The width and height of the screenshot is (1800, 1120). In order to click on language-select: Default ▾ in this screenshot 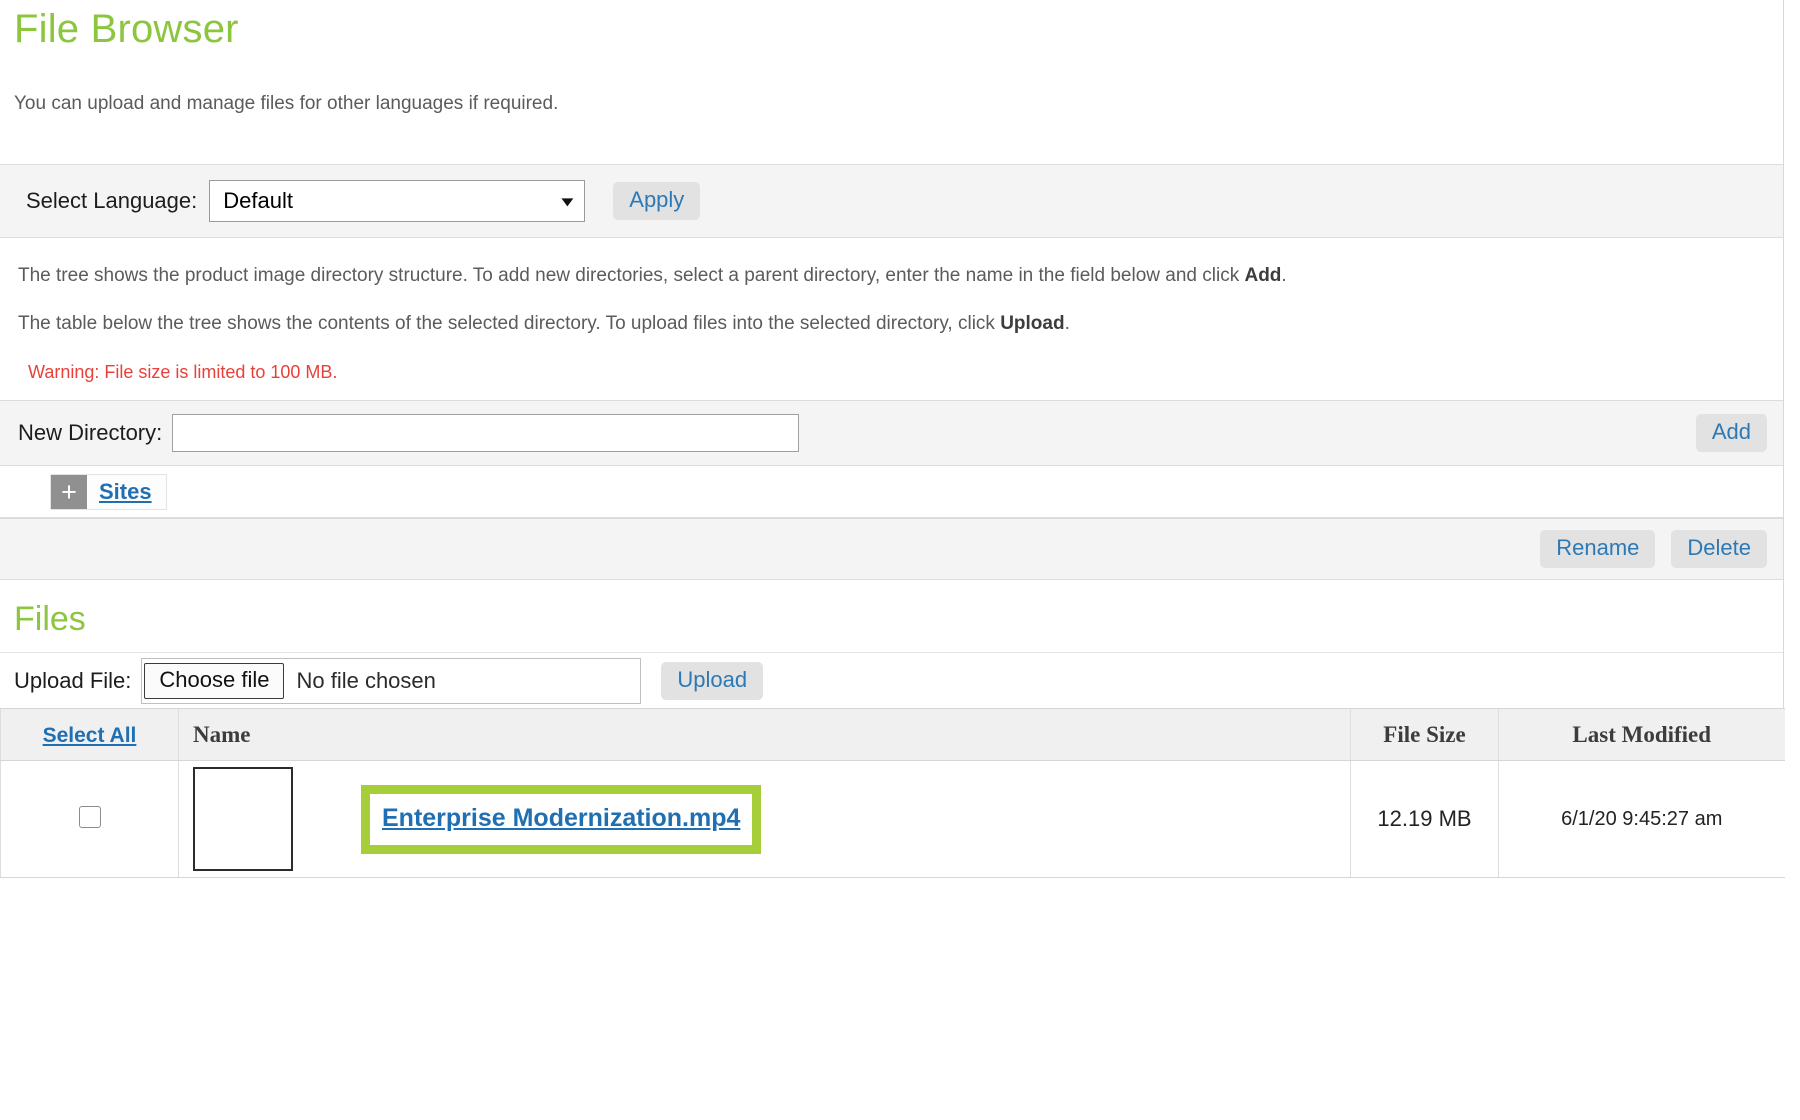, I will do `click(397, 201)`.